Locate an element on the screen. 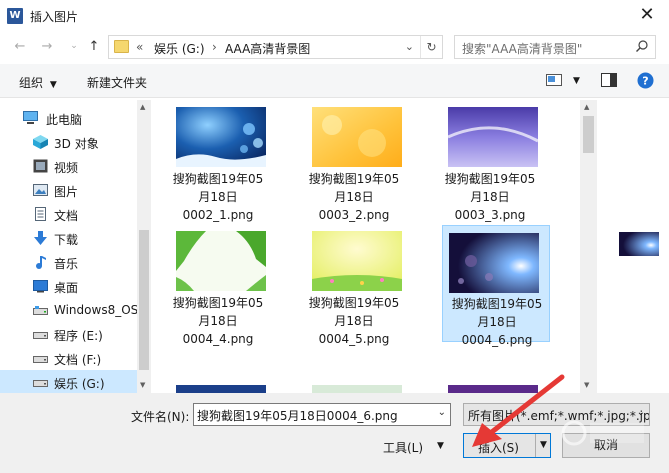  cube-icon is located at coordinates (40, 142).